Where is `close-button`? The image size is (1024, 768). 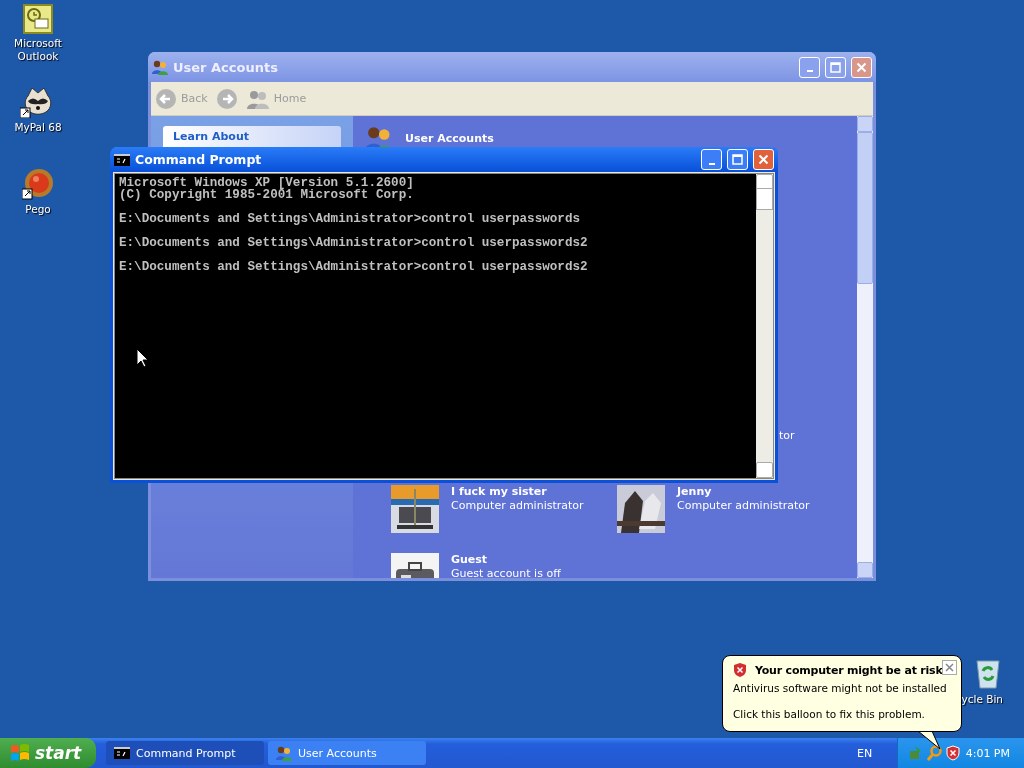 close-button is located at coordinates (949, 667).